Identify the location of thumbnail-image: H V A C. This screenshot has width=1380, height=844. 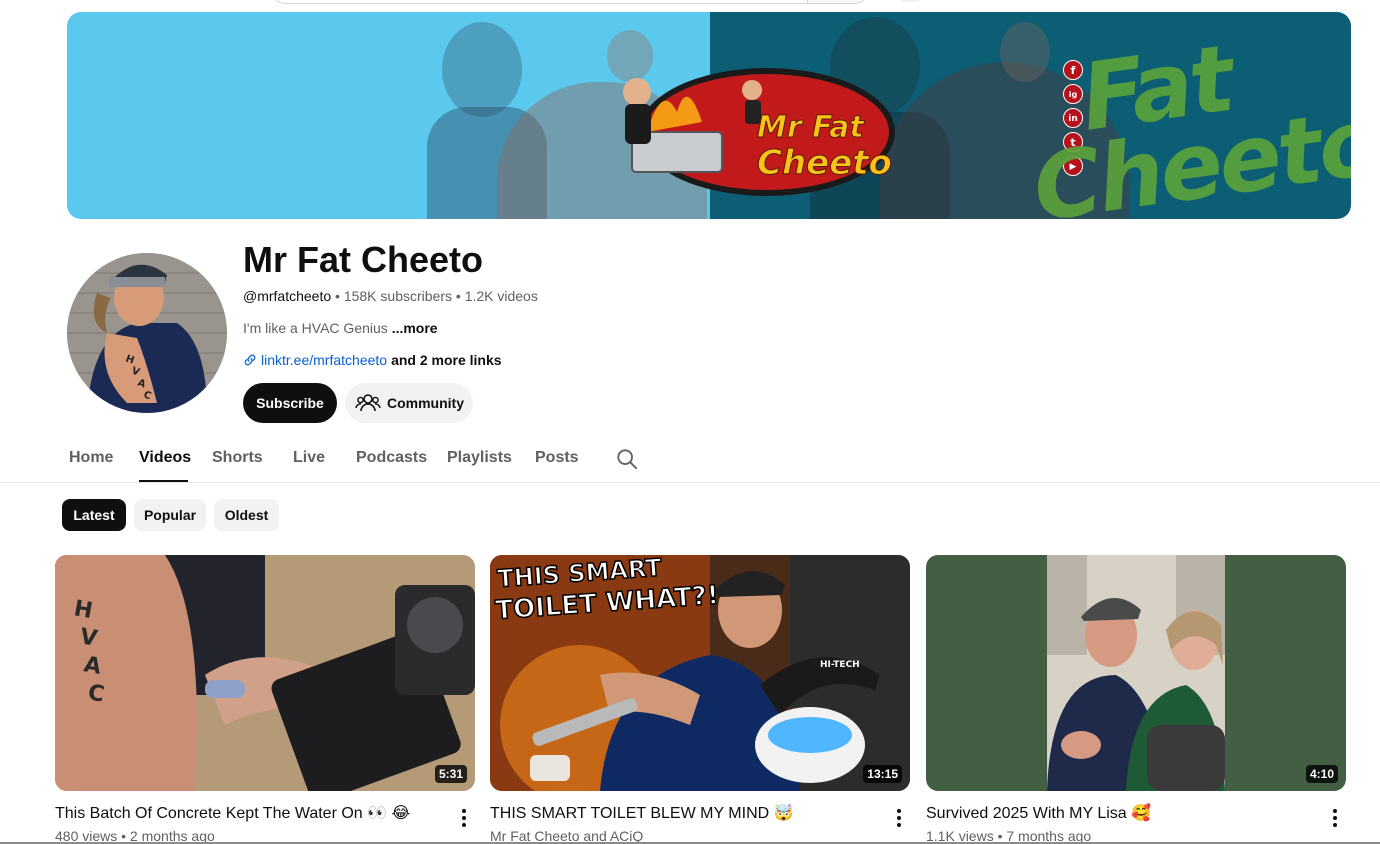
(265, 673).